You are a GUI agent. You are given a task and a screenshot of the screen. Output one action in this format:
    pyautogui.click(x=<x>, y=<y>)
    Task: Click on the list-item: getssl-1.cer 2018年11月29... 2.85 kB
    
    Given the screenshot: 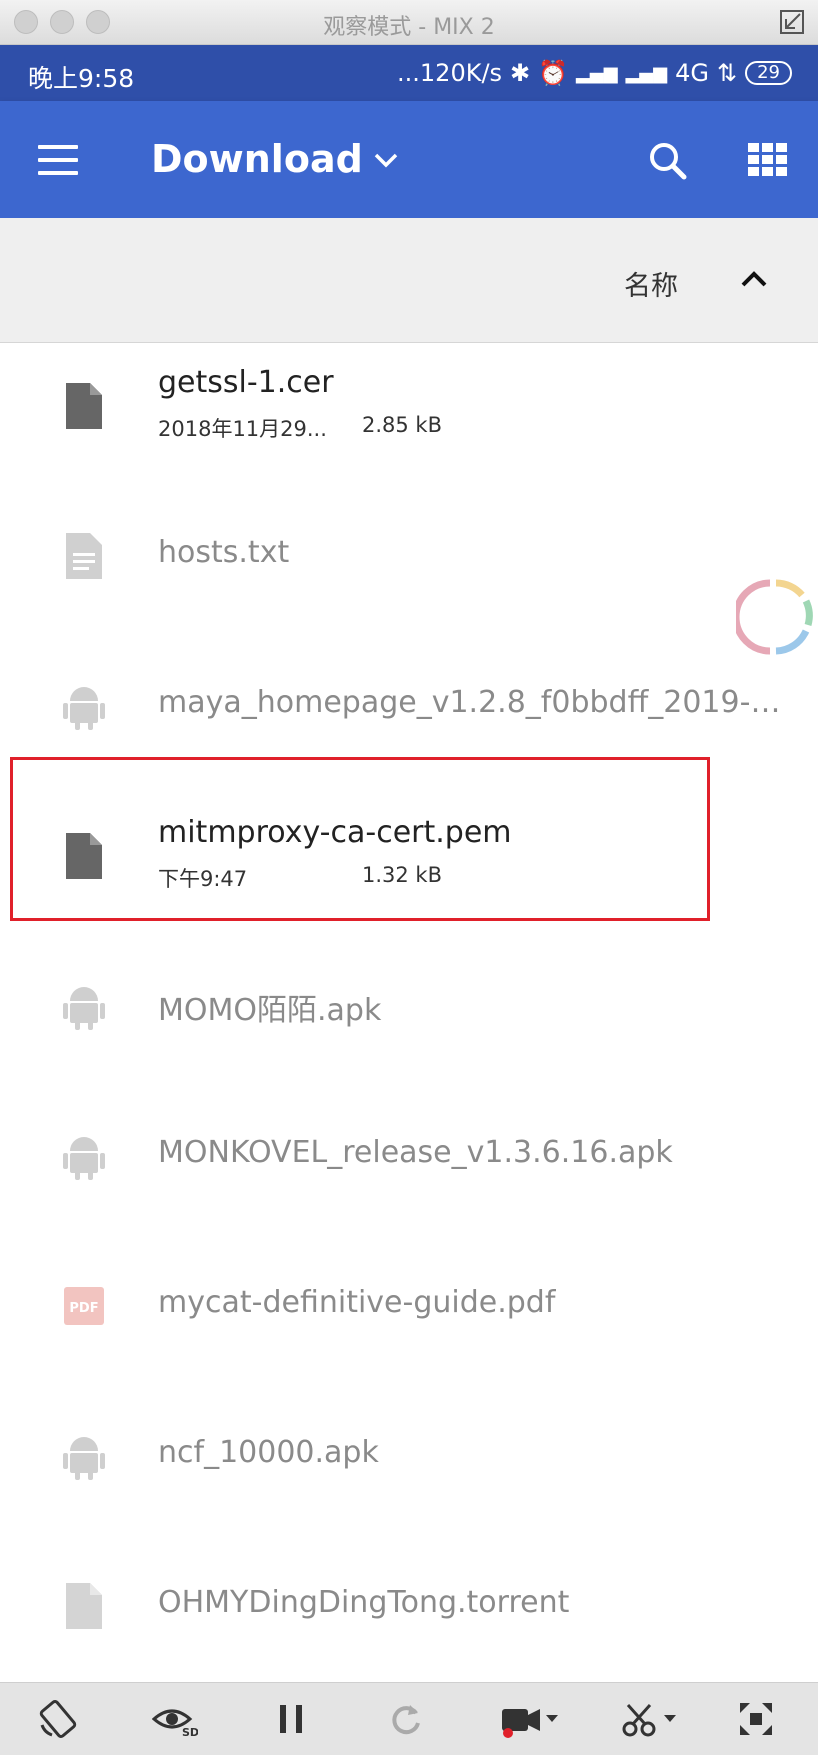 What is the action you would take?
    pyautogui.click(x=409, y=418)
    